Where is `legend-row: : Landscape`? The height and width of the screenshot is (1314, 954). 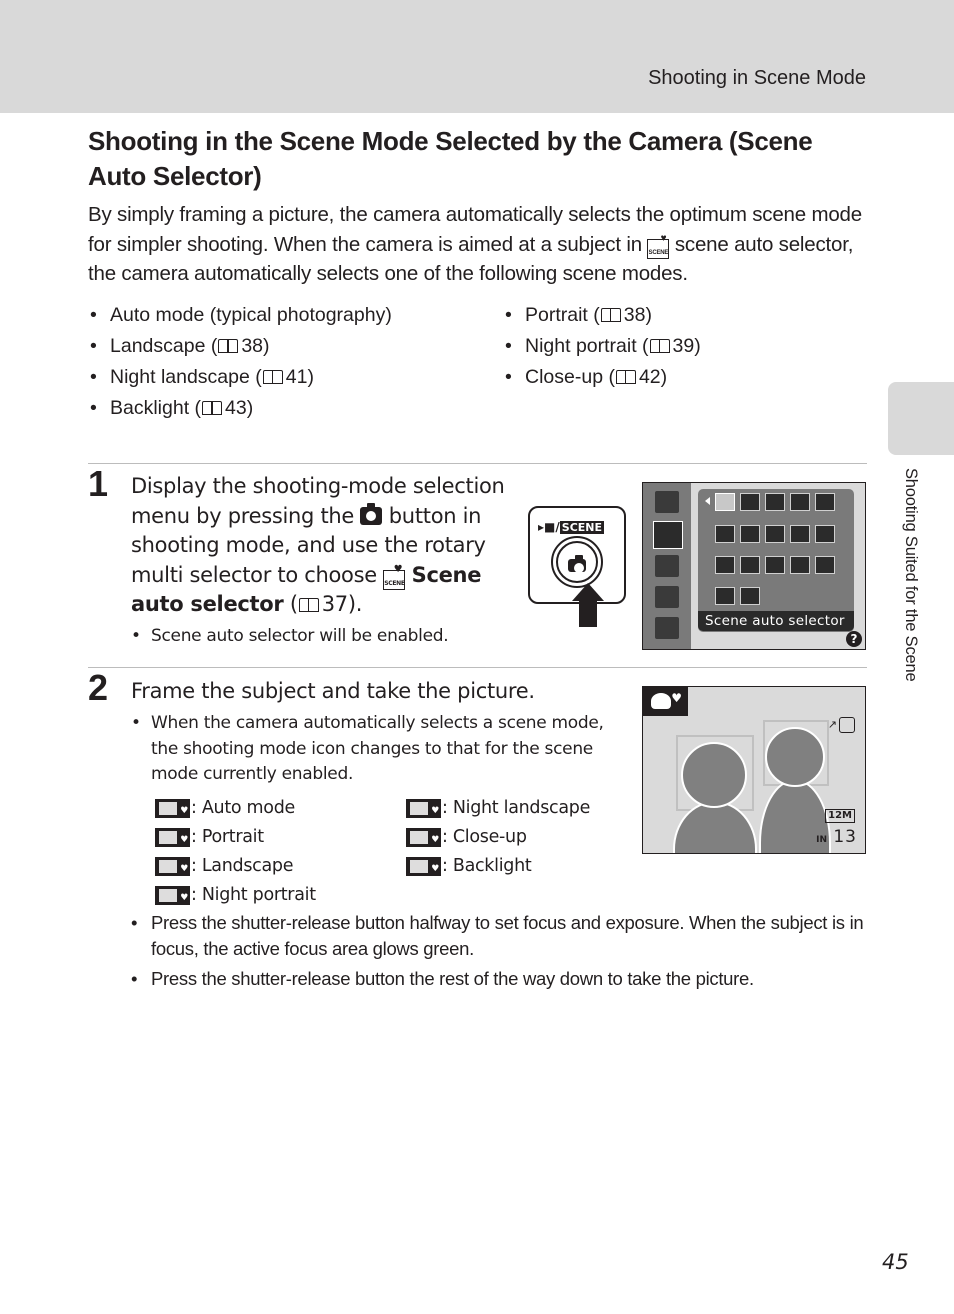 legend-row: : Landscape is located at coordinates (235, 868).